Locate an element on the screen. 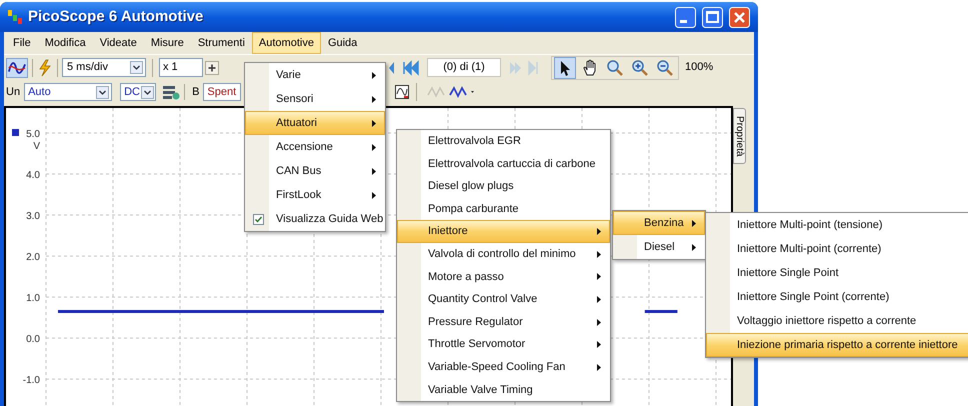  menu-item: FirstLook is located at coordinates (315, 195).